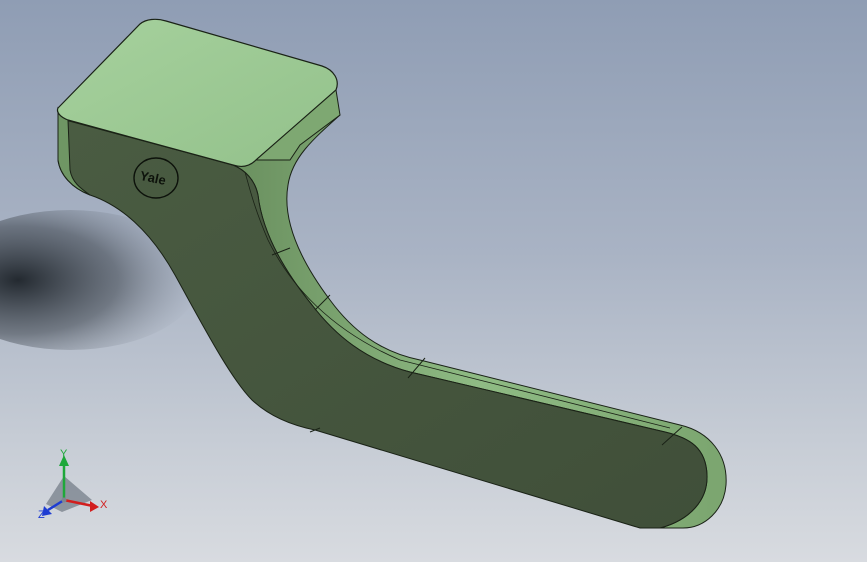 The height and width of the screenshot is (562, 867). What do you see at coordinates (73, 484) in the screenshot?
I see `orientation-triad: Y X Z` at bounding box center [73, 484].